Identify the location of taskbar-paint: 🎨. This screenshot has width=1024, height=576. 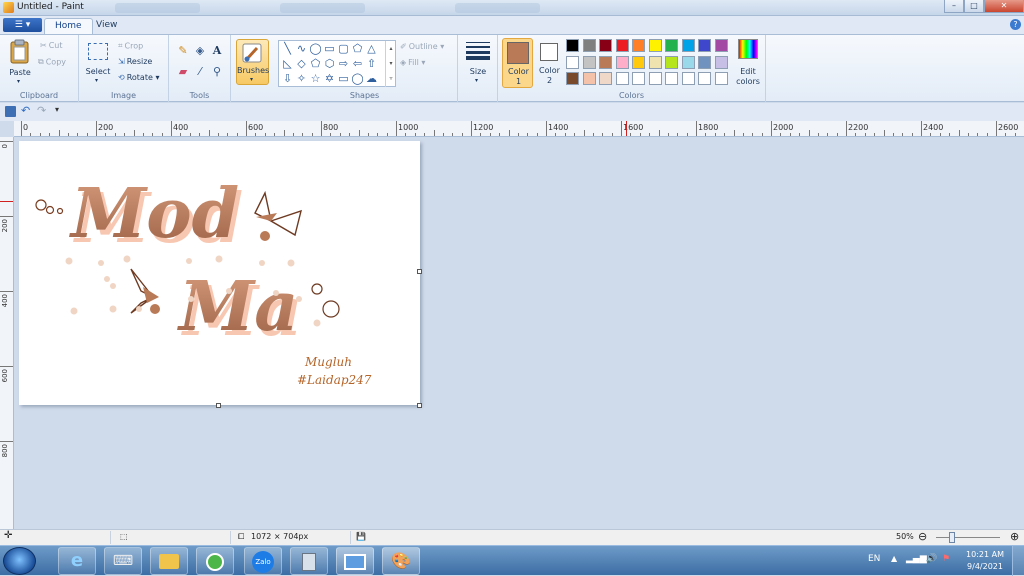
(401, 561).